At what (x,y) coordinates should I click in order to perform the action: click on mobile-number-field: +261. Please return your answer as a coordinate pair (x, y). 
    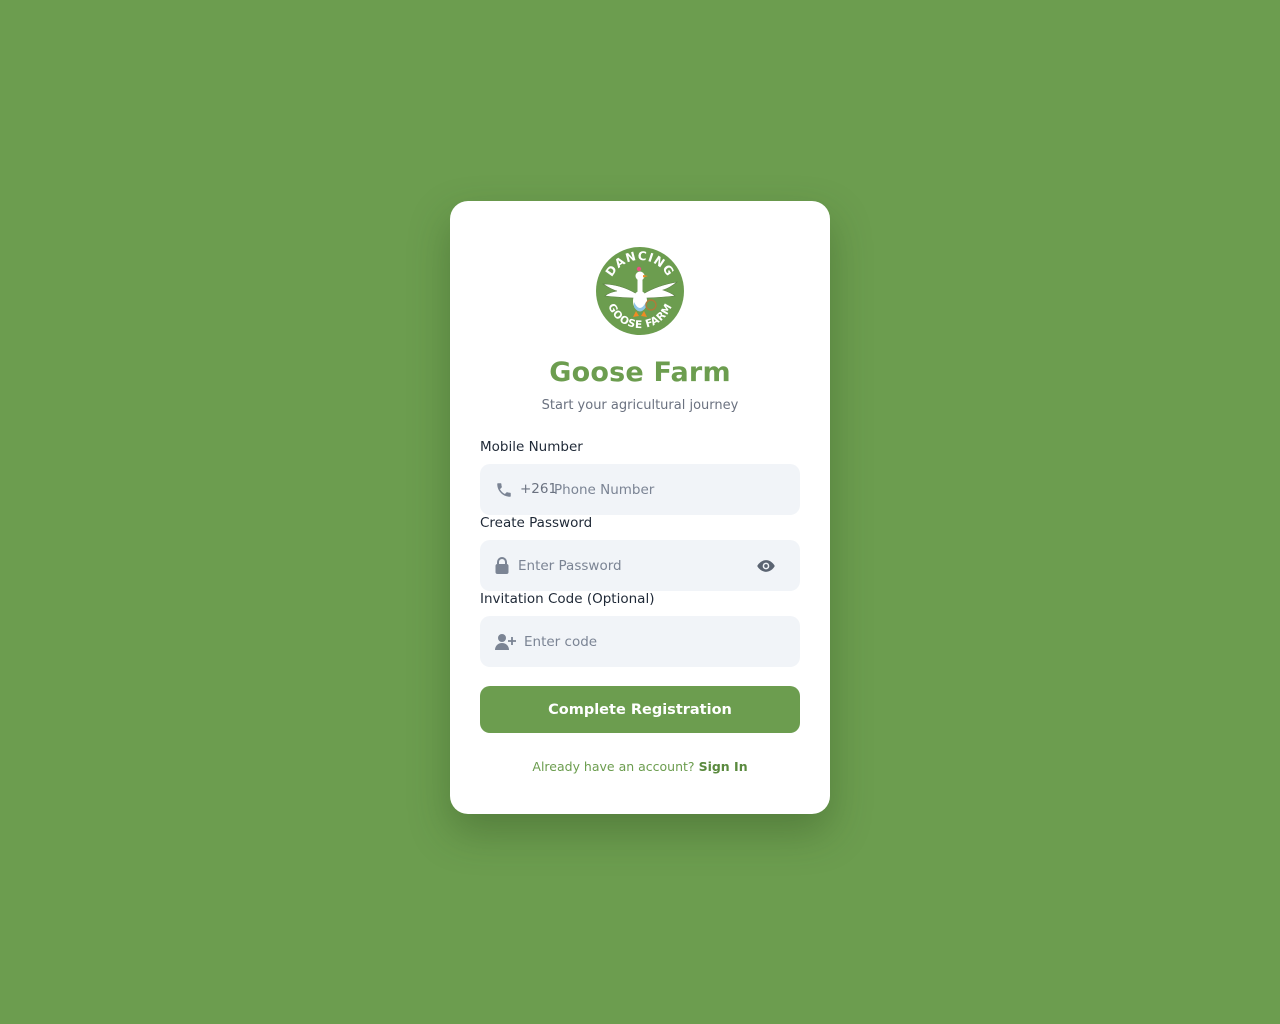
    Looking at the image, I should click on (640, 489).